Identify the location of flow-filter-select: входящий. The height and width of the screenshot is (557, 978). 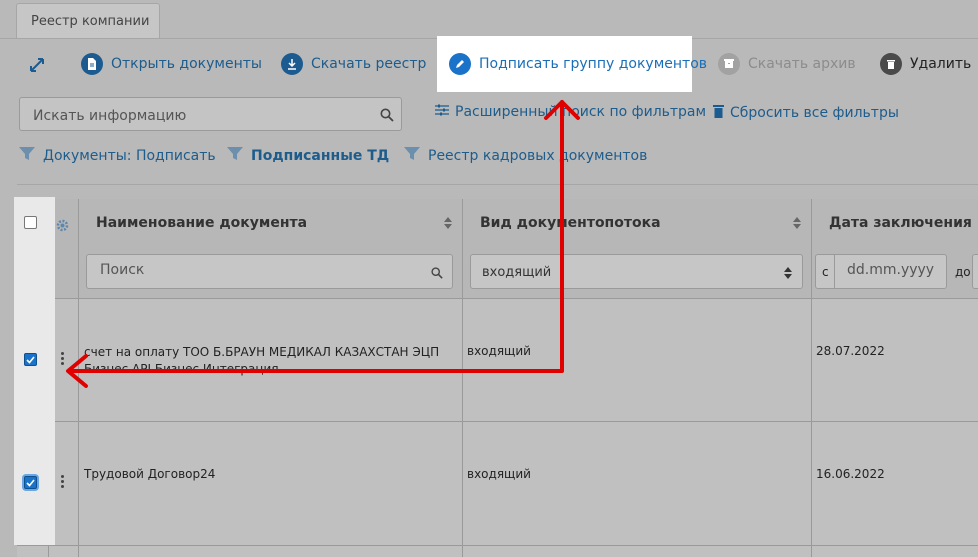
(636, 271).